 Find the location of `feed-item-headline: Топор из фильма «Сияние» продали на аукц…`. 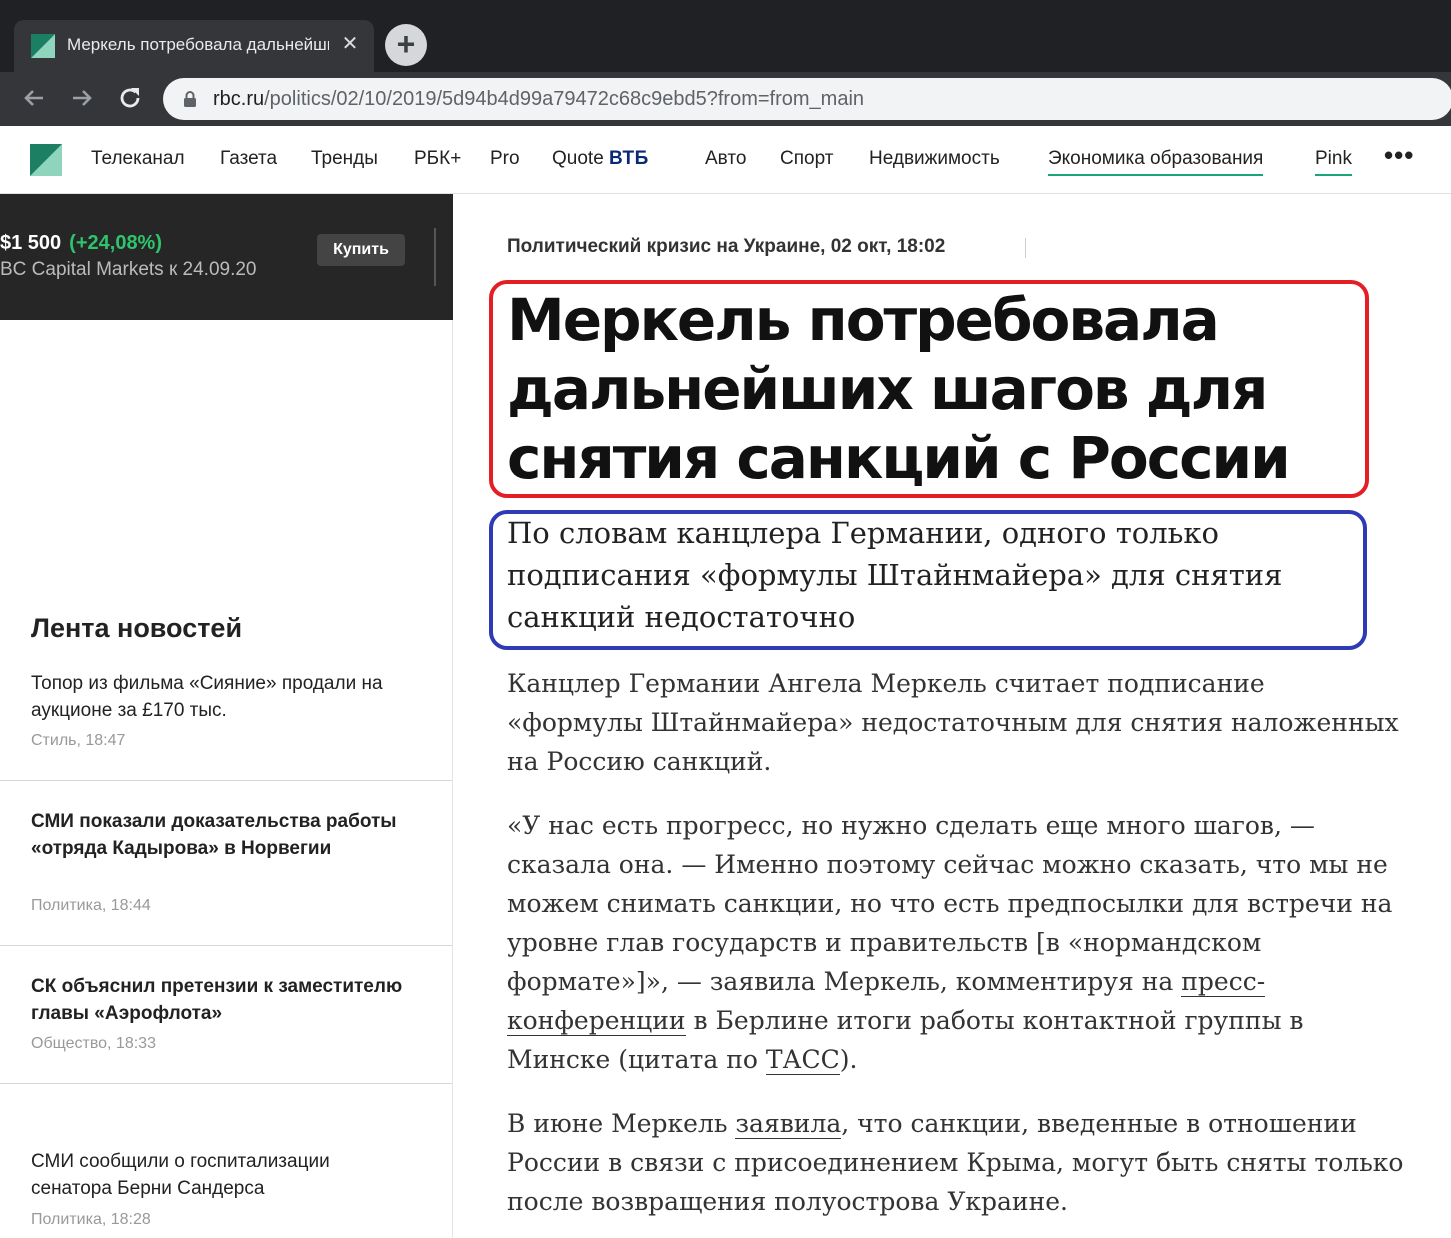

feed-item-headline: Топор из фильма «Сияние» продали на аукц… is located at coordinates (221, 697).